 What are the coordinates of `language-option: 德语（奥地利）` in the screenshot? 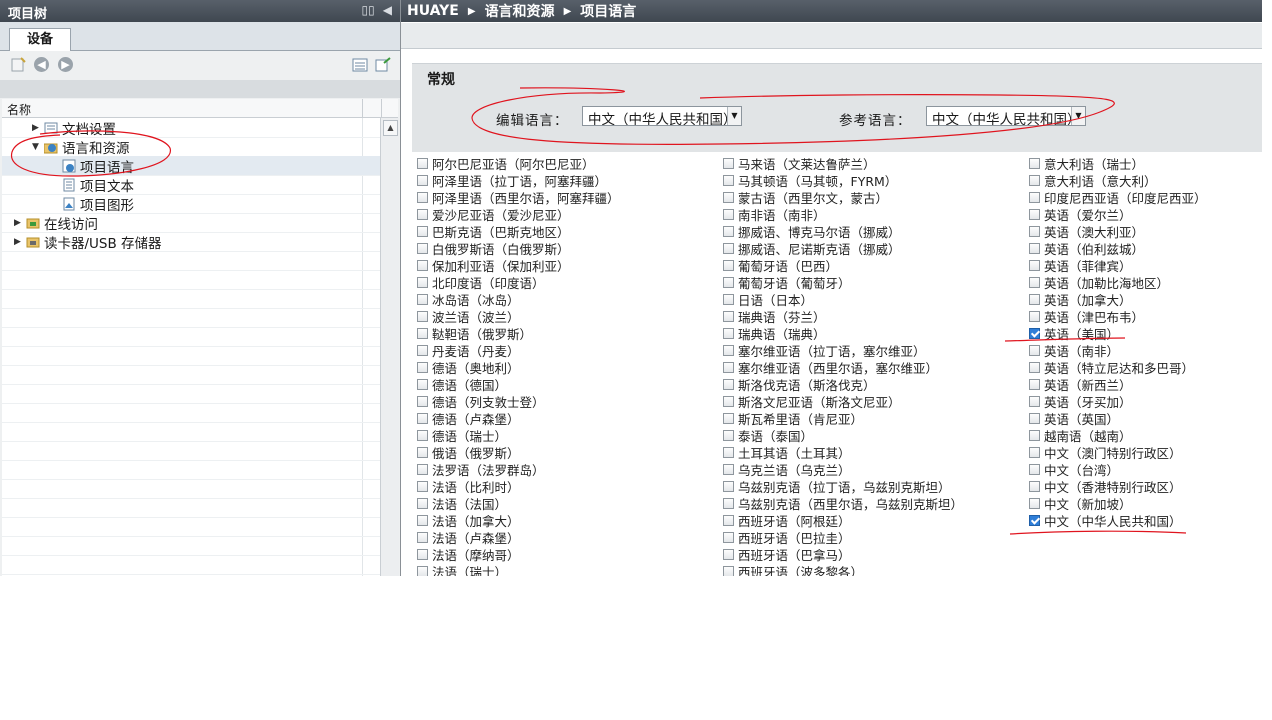 It's located at (518, 367).